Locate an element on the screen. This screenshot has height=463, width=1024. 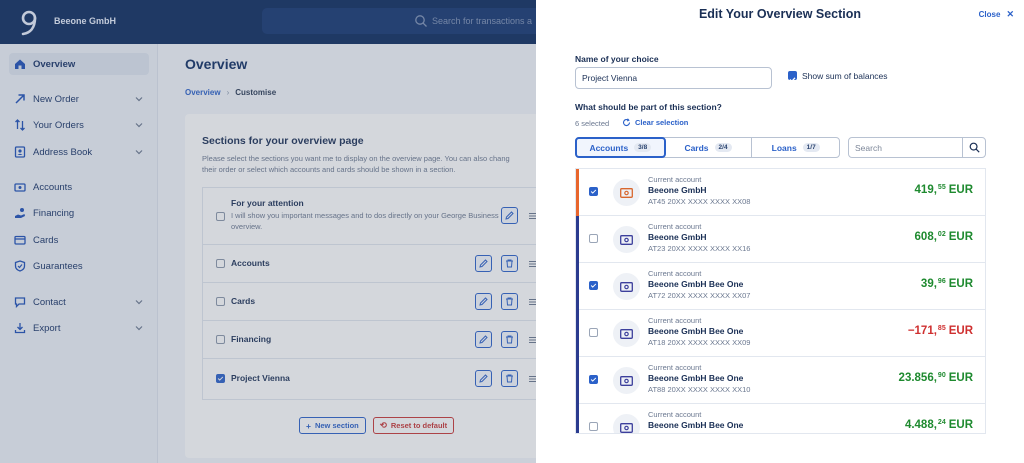
balance-main: 23.856, is located at coordinates (917, 378).